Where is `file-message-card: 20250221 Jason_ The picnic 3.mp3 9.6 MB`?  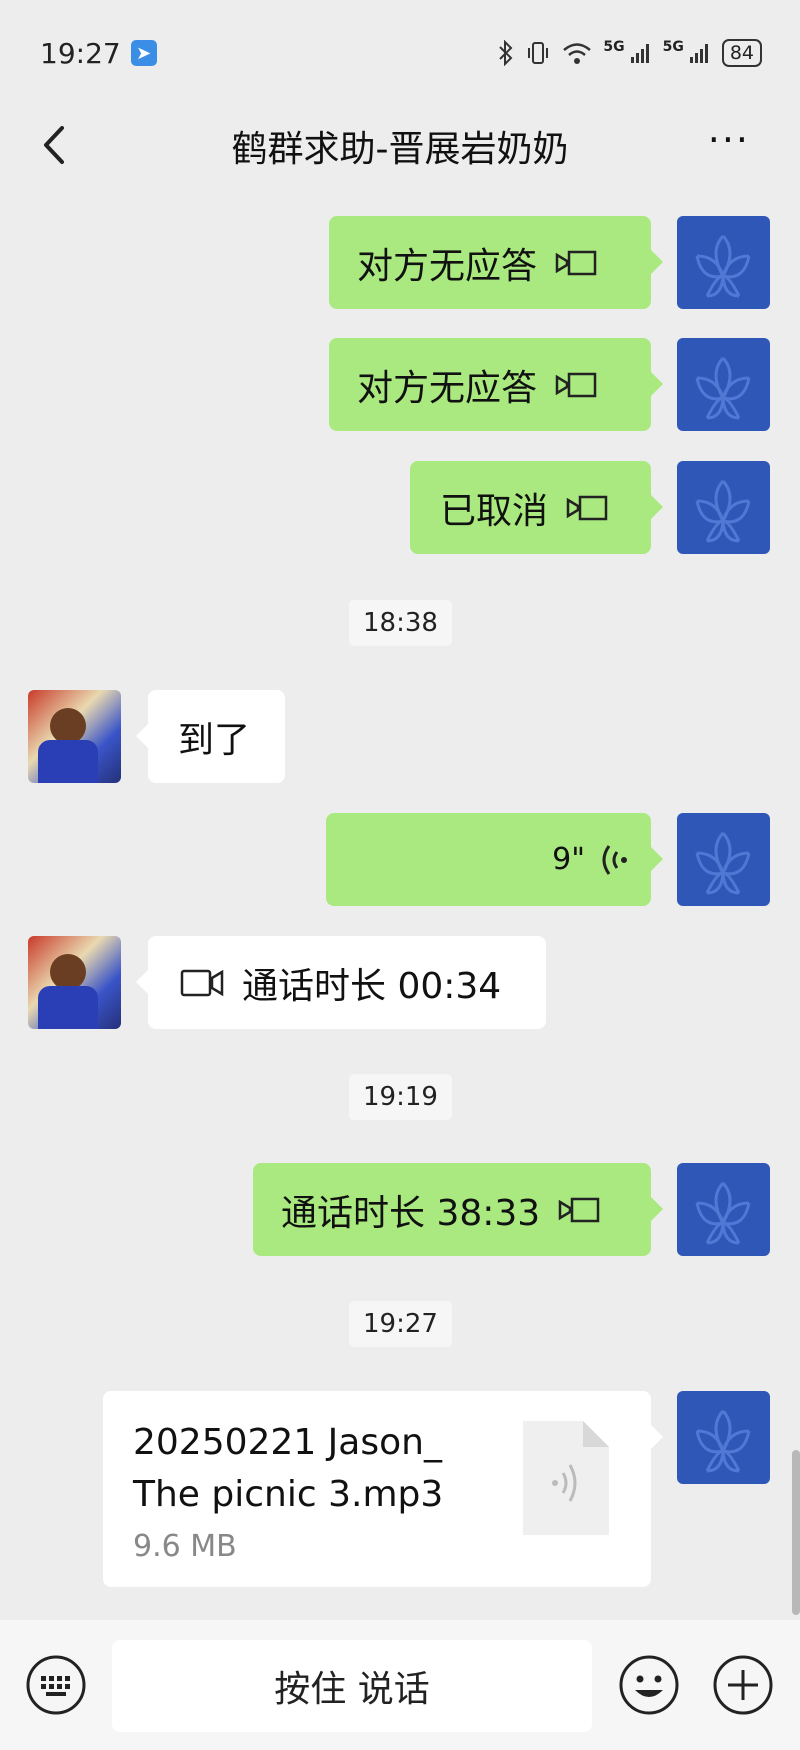 file-message-card: 20250221 Jason_ The picnic 3.mp3 9.6 MB is located at coordinates (383, 1489).